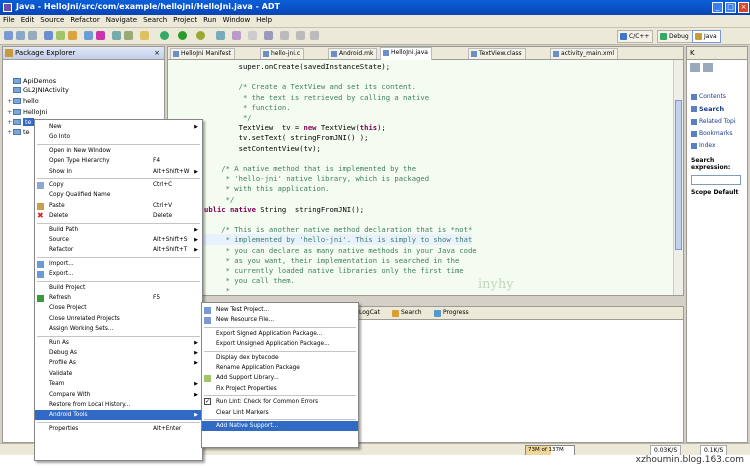 The image size is (750, 468). Describe the element at coordinates (118, 308) in the screenshot. I see `menu-item-close-project: Close Project` at that location.